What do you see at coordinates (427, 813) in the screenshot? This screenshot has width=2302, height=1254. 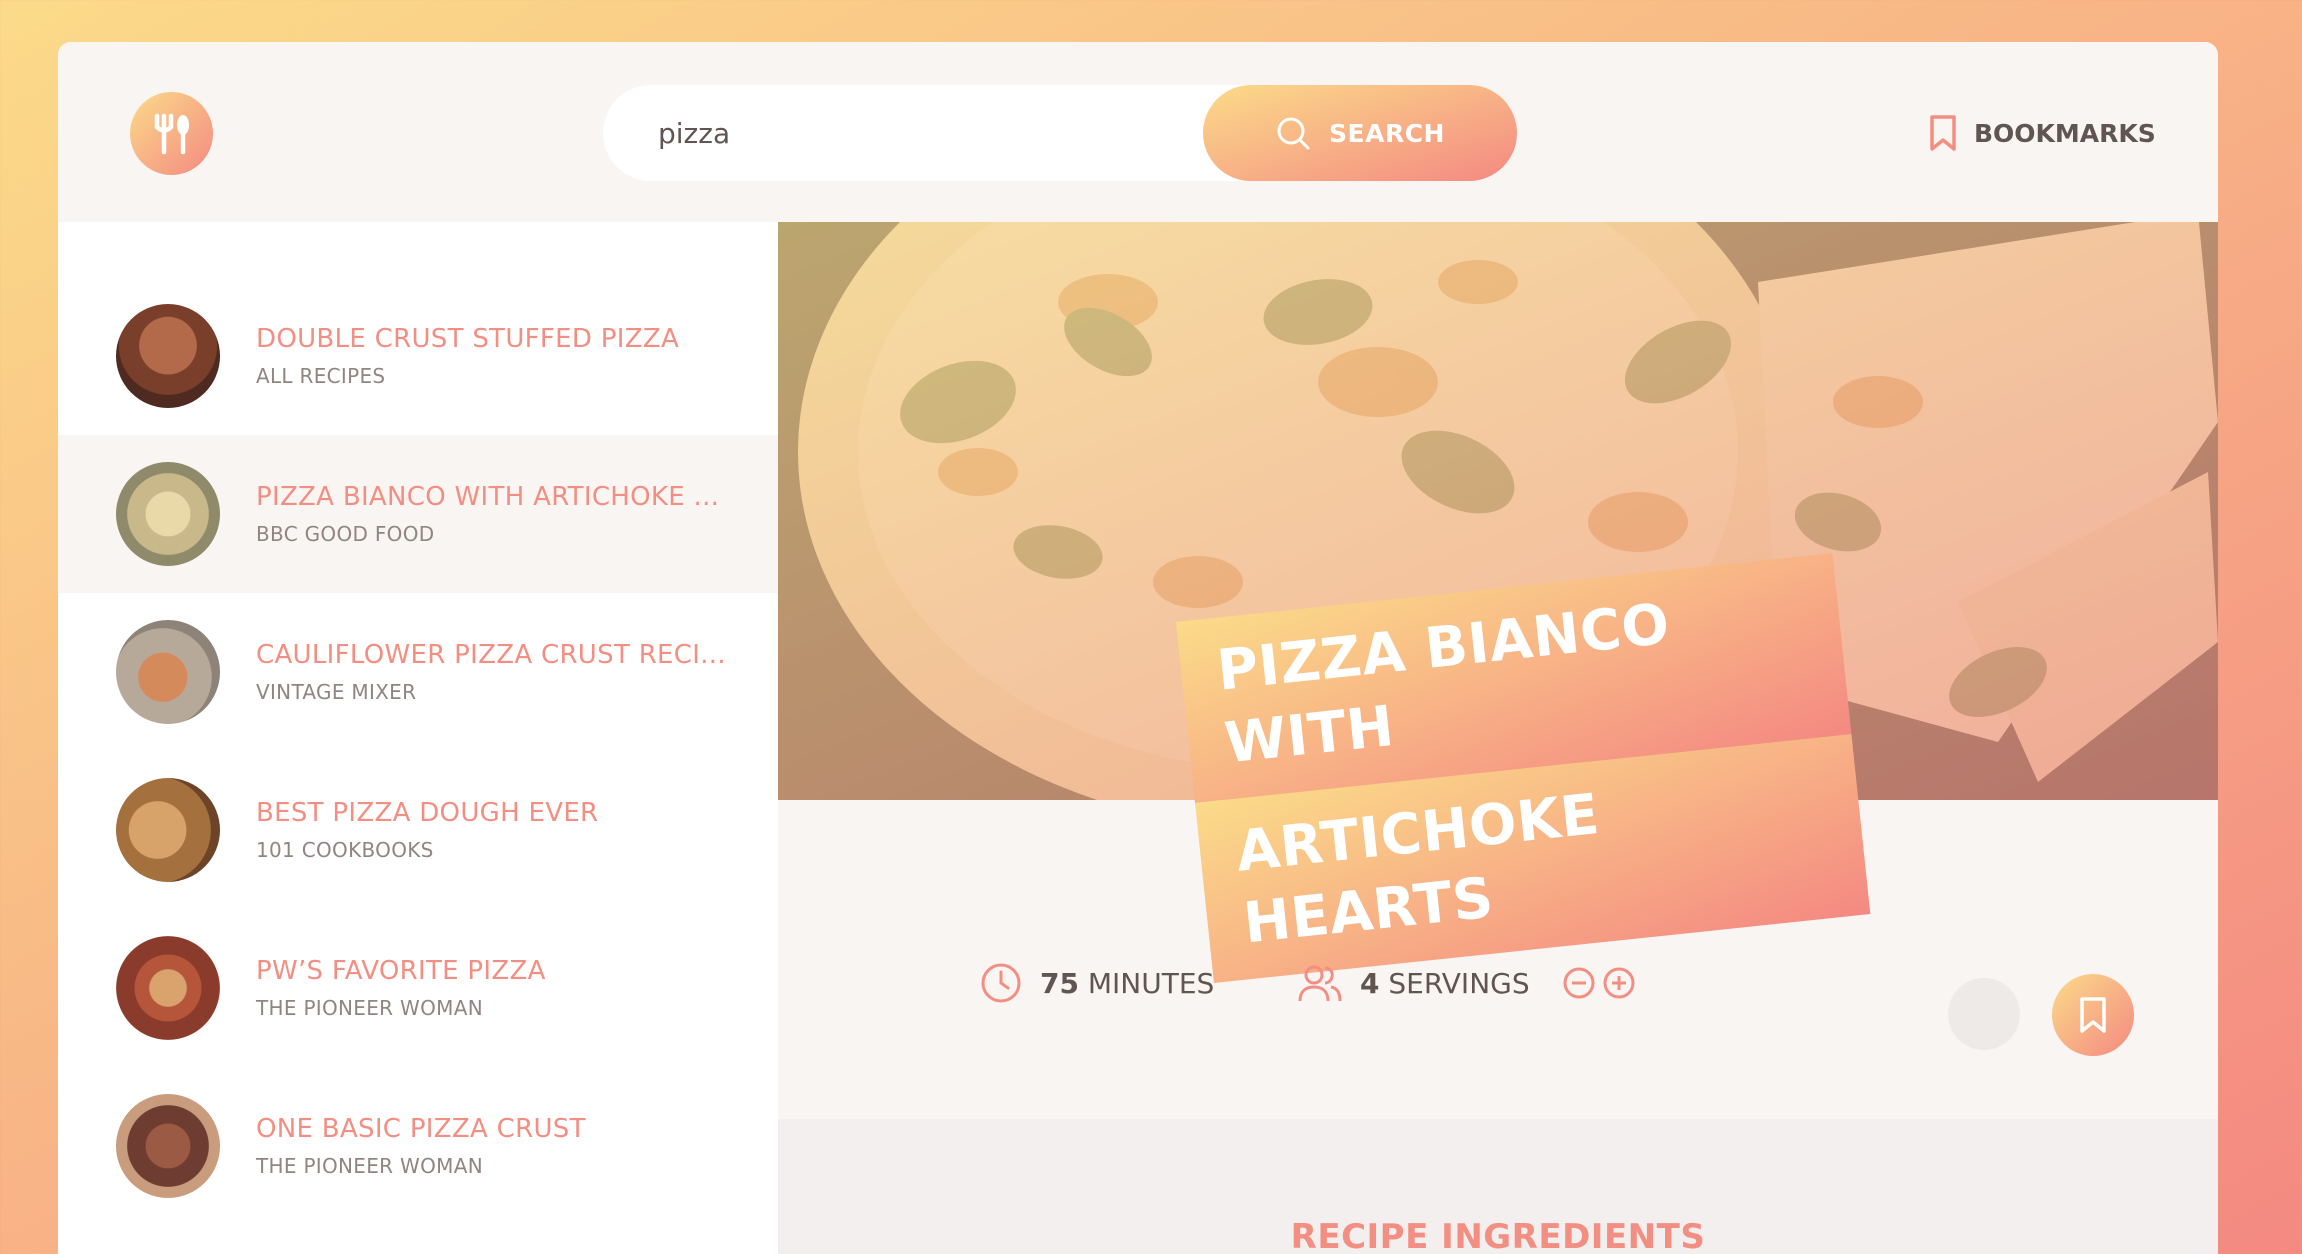 I see `result-title: BEST PIZZA DOUGH EVER` at bounding box center [427, 813].